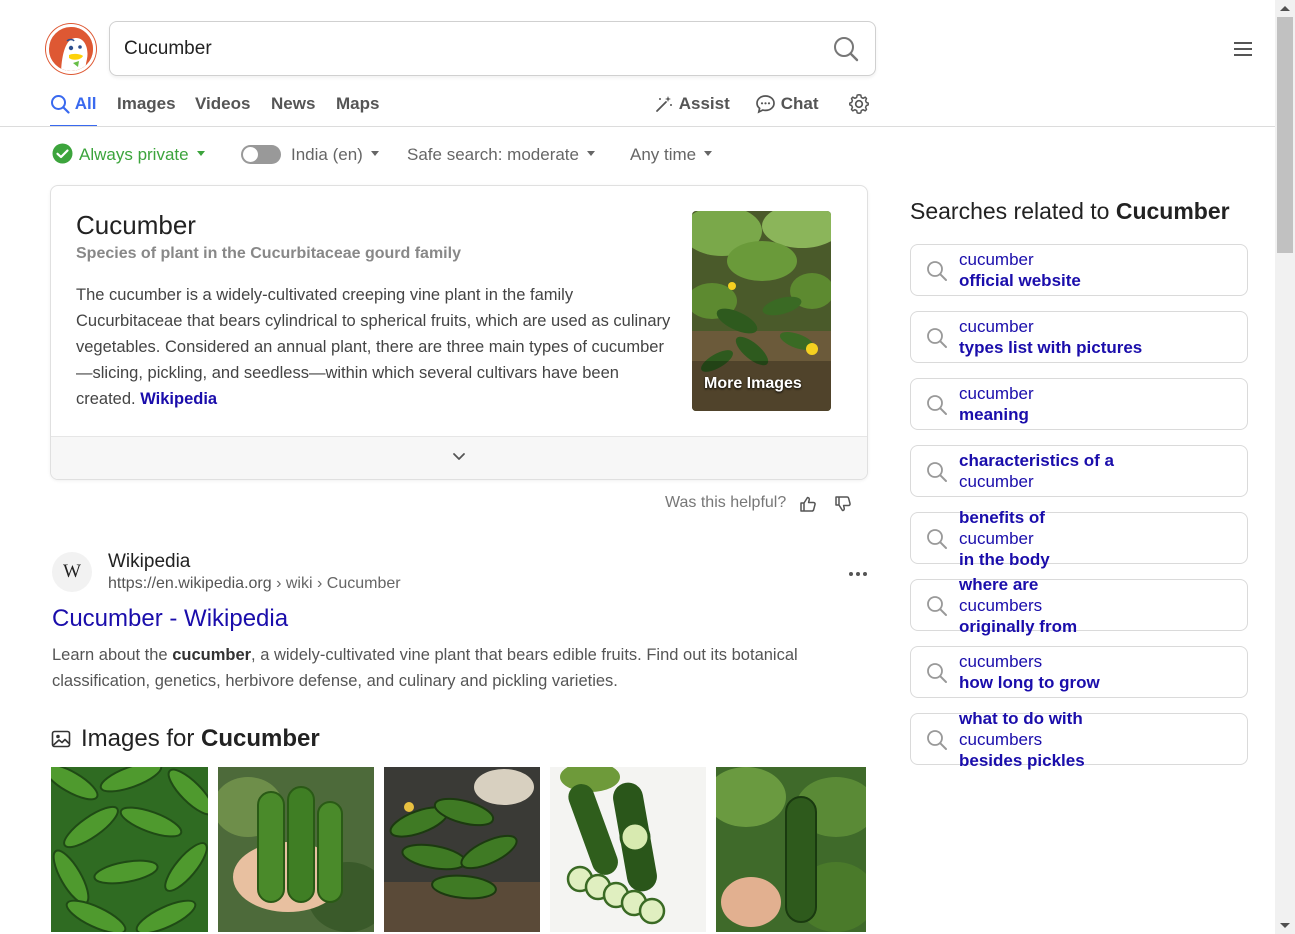 This screenshot has width=1295, height=934. Describe the element at coordinates (1051, 347) in the screenshot. I see `related-search-part: types list with pictures` at that location.